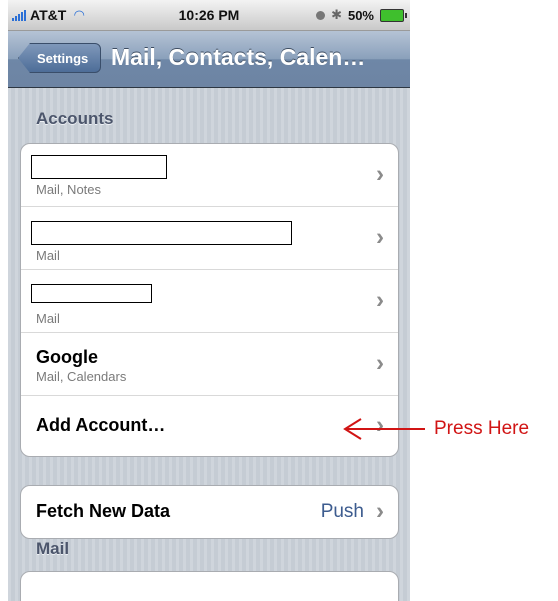  What do you see at coordinates (103, 511) in the screenshot?
I see `fetch-new-data-label: Fetch New Data` at bounding box center [103, 511].